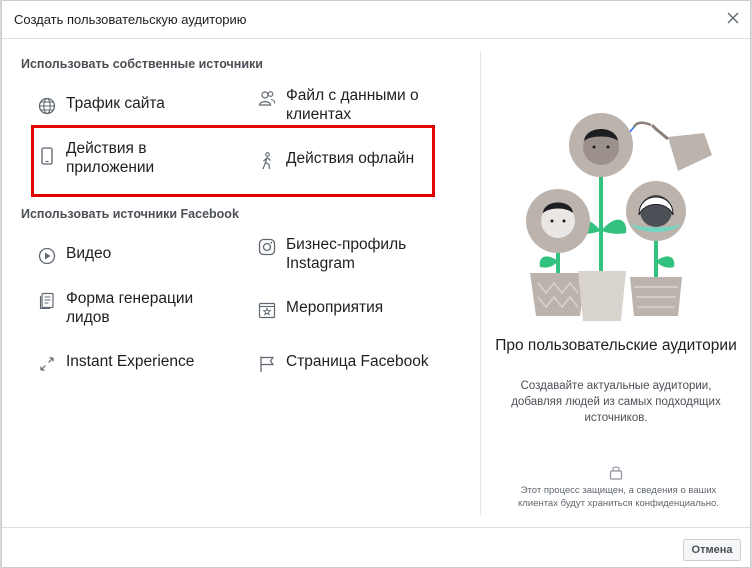 The height and width of the screenshot is (568, 752). What do you see at coordinates (619, 217) in the screenshot?
I see `flowers-illustration` at bounding box center [619, 217].